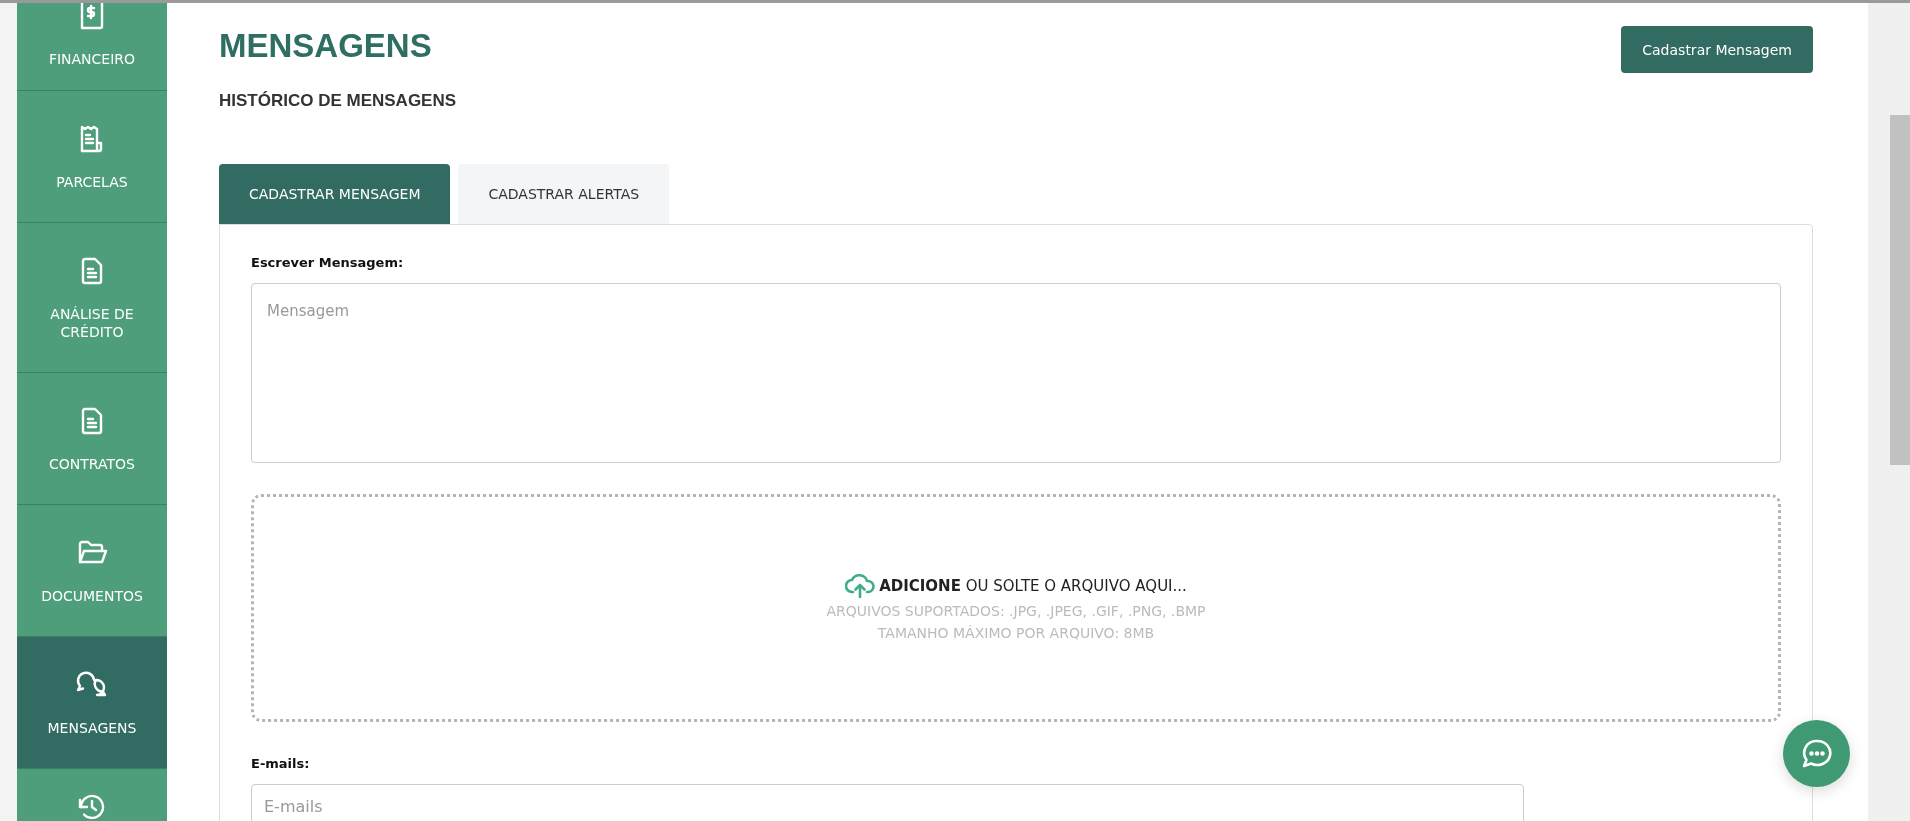  What do you see at coordinates (860, 586) in the screenshot?
I see `cloud-upload-icon` at bounding box center [860, 586].